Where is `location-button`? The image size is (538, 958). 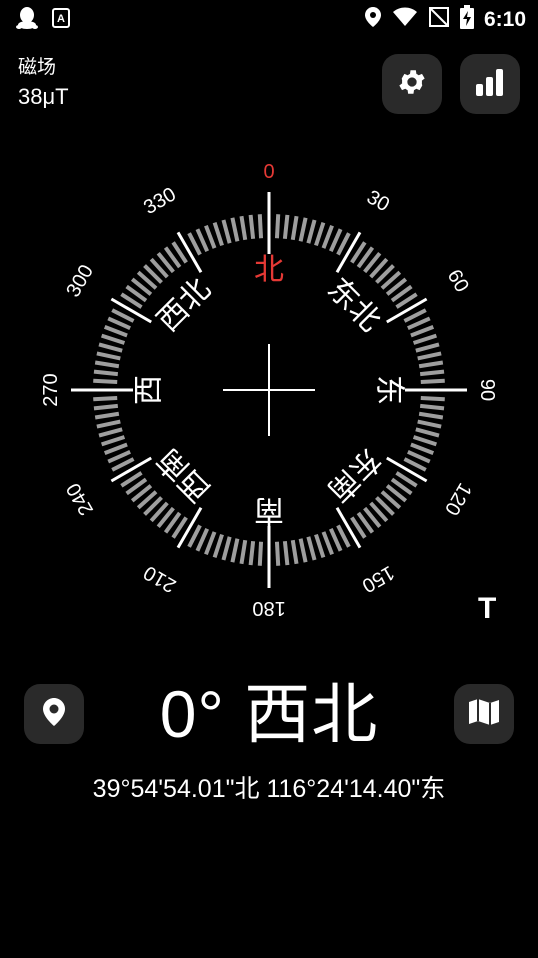
location-button is located at coordinates (54, 714).